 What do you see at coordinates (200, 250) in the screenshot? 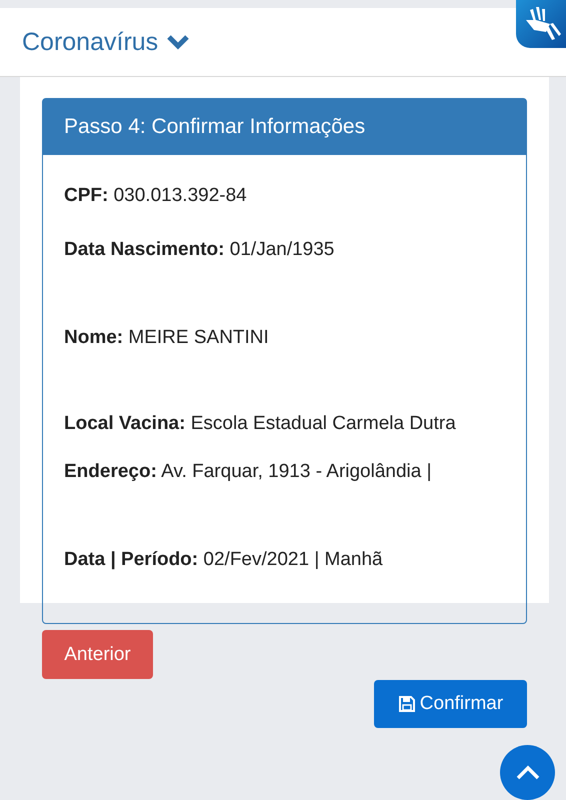
I see `info-line: Data Nascimento: 01/Jan/1935` at bounding box center [200, 250].